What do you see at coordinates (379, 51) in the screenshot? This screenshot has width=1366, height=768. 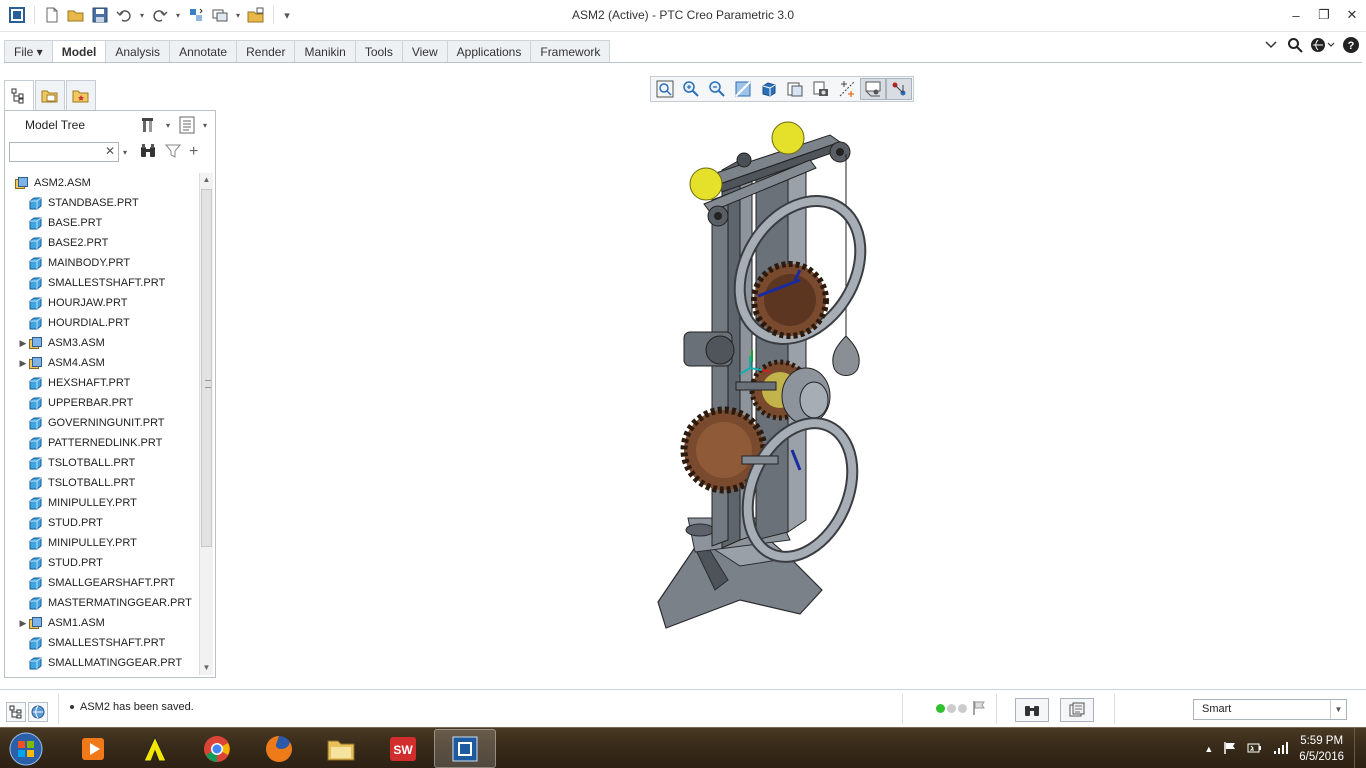 I see `tab-tools: Tools` at bounding box center [379, 51].